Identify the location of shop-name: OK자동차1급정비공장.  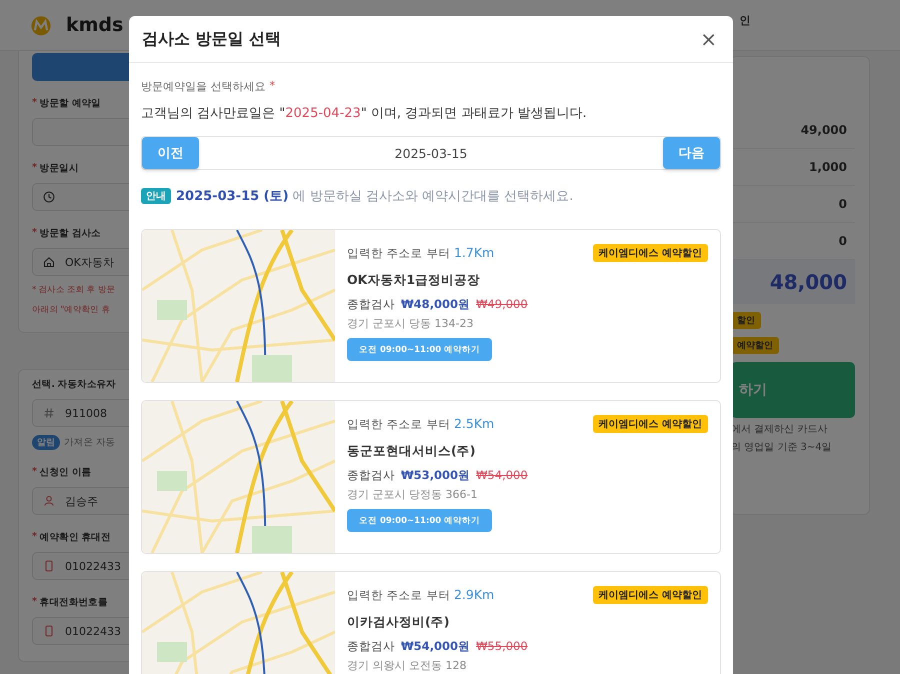
(413, 280).